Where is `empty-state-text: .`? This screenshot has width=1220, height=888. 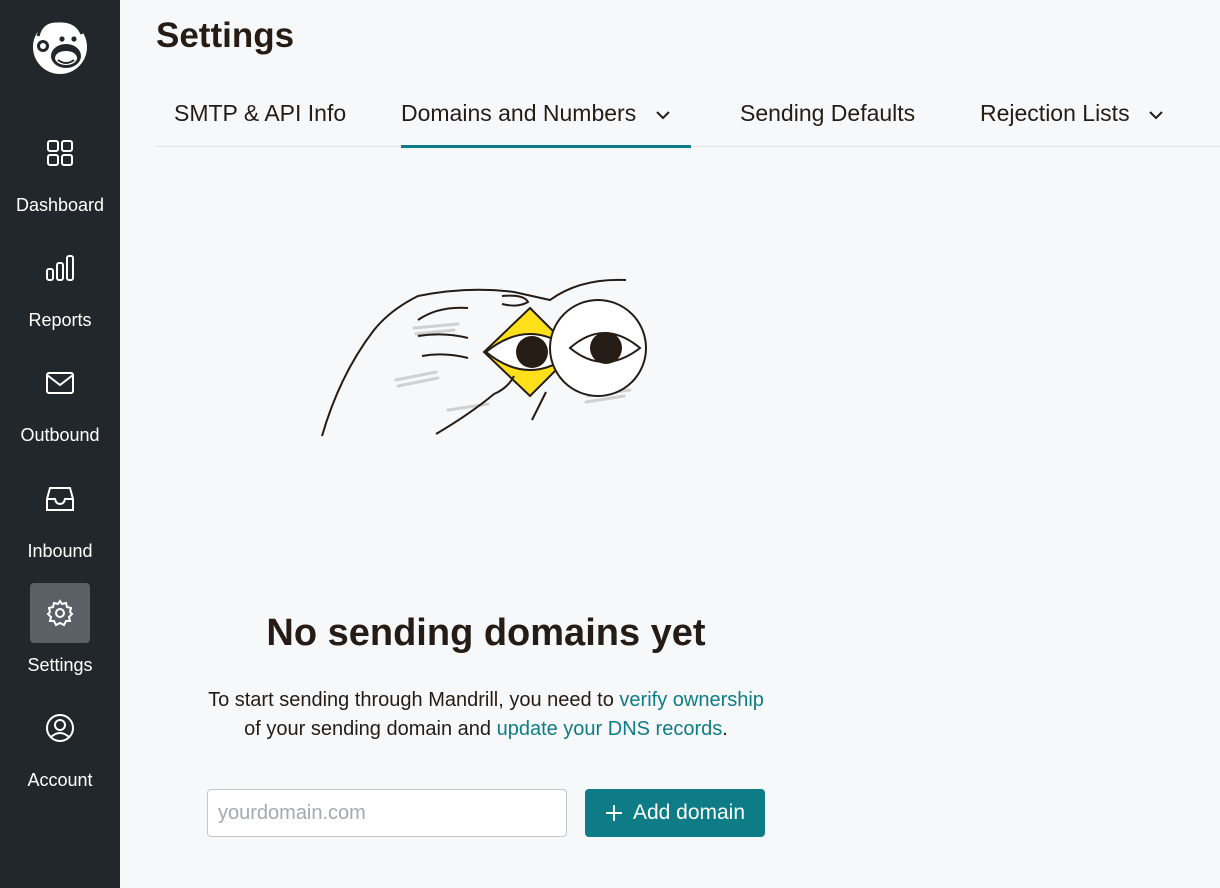 empty-state-text: . is located at coordinates (725, 729).